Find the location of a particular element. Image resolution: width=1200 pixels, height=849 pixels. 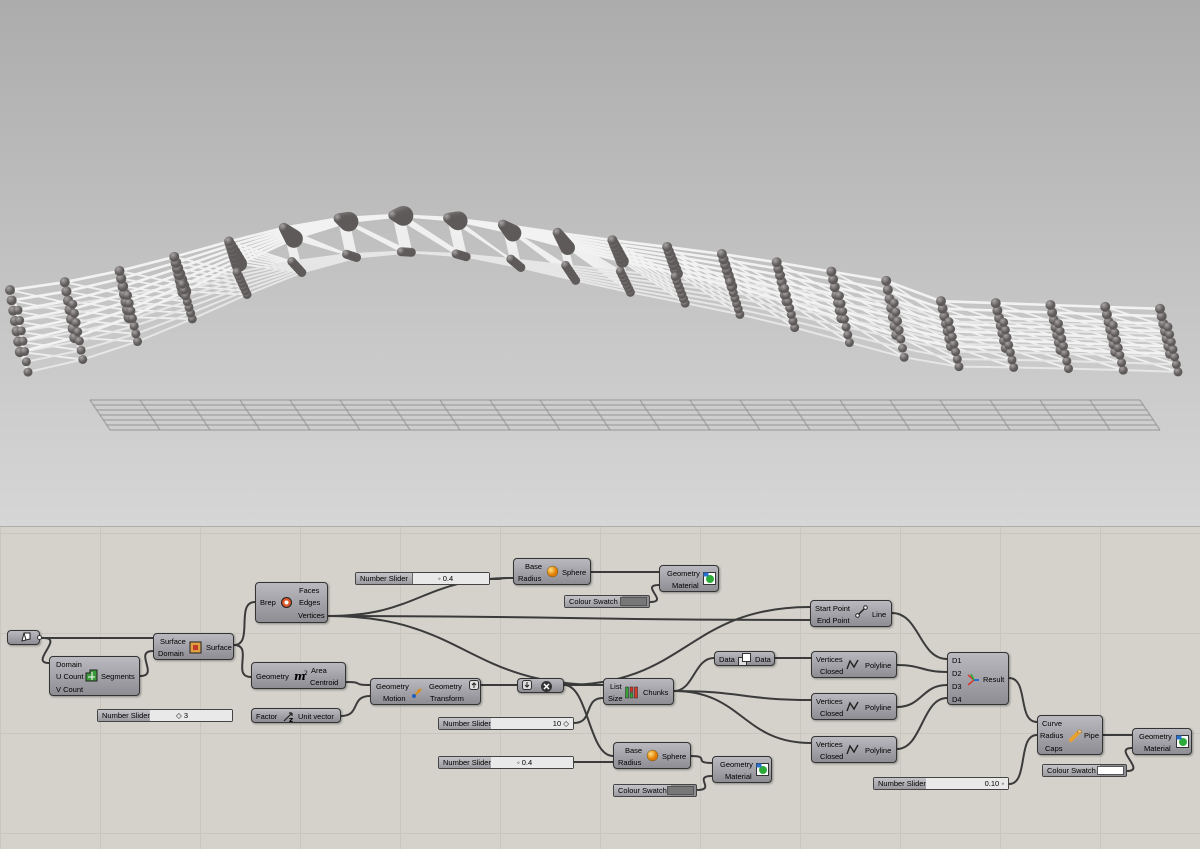

custom-preview-bottom-node: Geometry Material is located at coordinates (742, 769).